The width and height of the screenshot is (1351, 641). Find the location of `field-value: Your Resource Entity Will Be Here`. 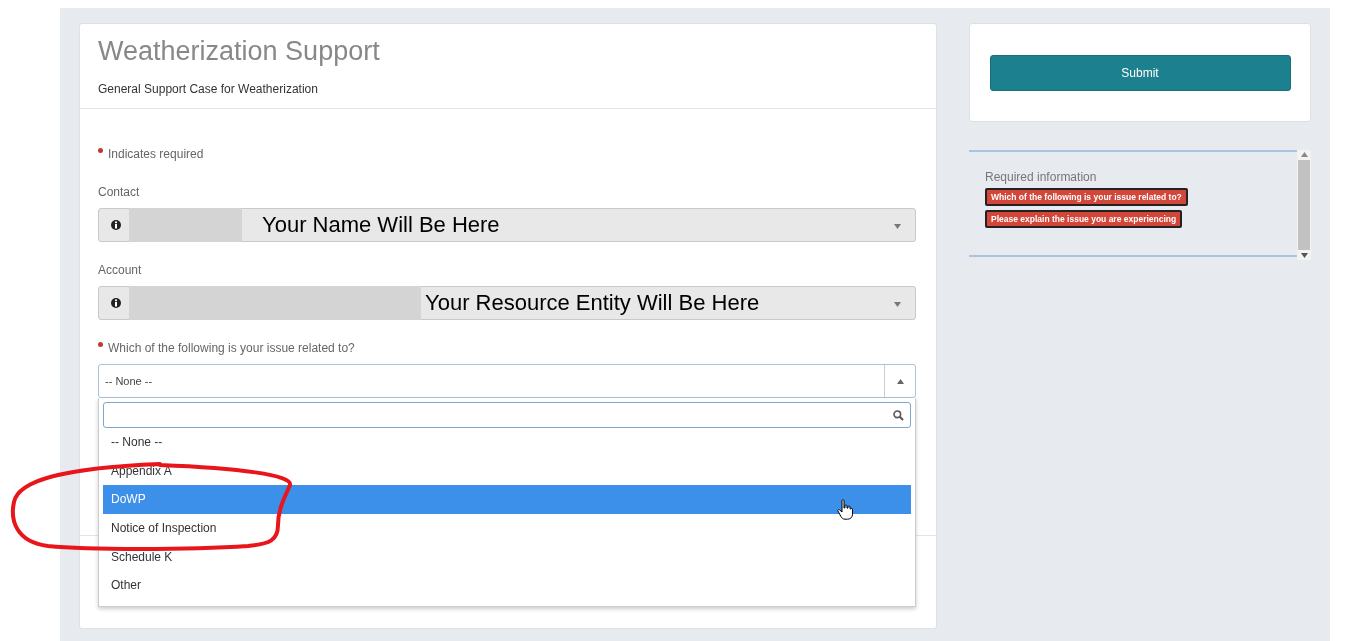

field-value: Your Resource Entity Will Be Here is located at coordinates (592, 303).